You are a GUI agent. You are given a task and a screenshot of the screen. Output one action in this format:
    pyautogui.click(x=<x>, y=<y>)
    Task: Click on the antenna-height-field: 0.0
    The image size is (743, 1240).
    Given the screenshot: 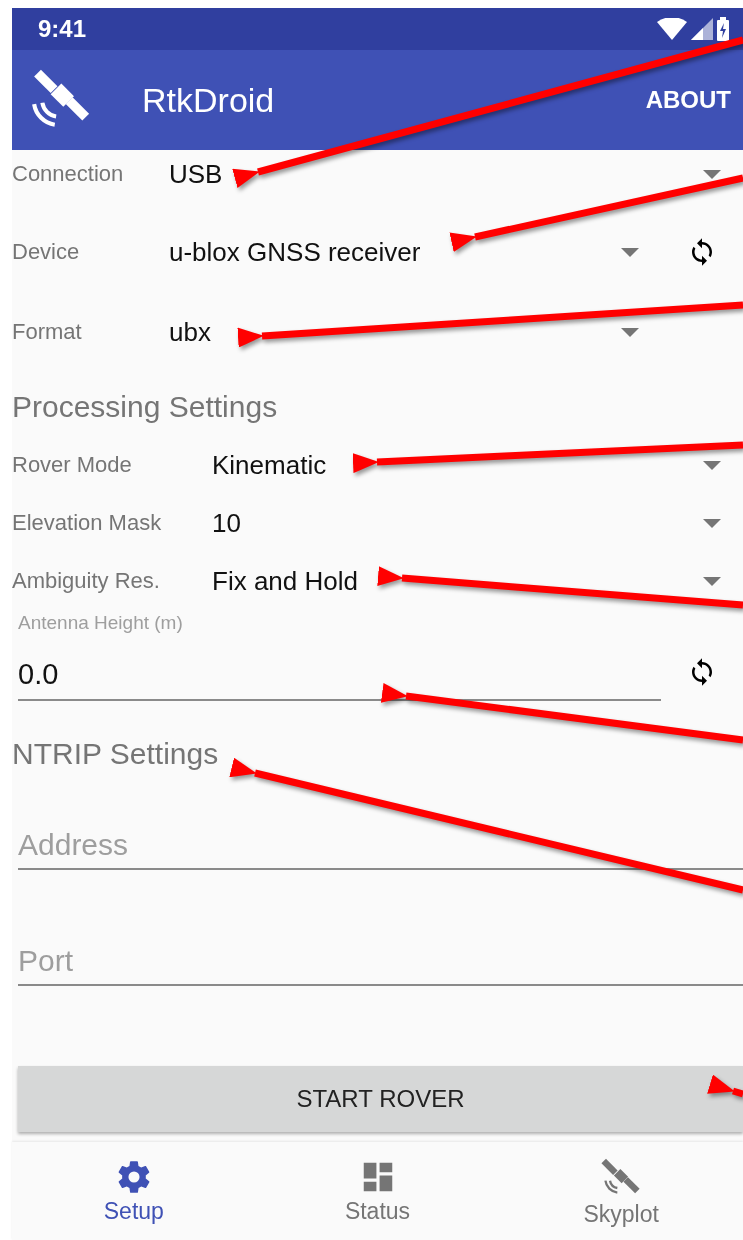 What is the action you would take?
    pyautogui.click(x=339, y=674)
    